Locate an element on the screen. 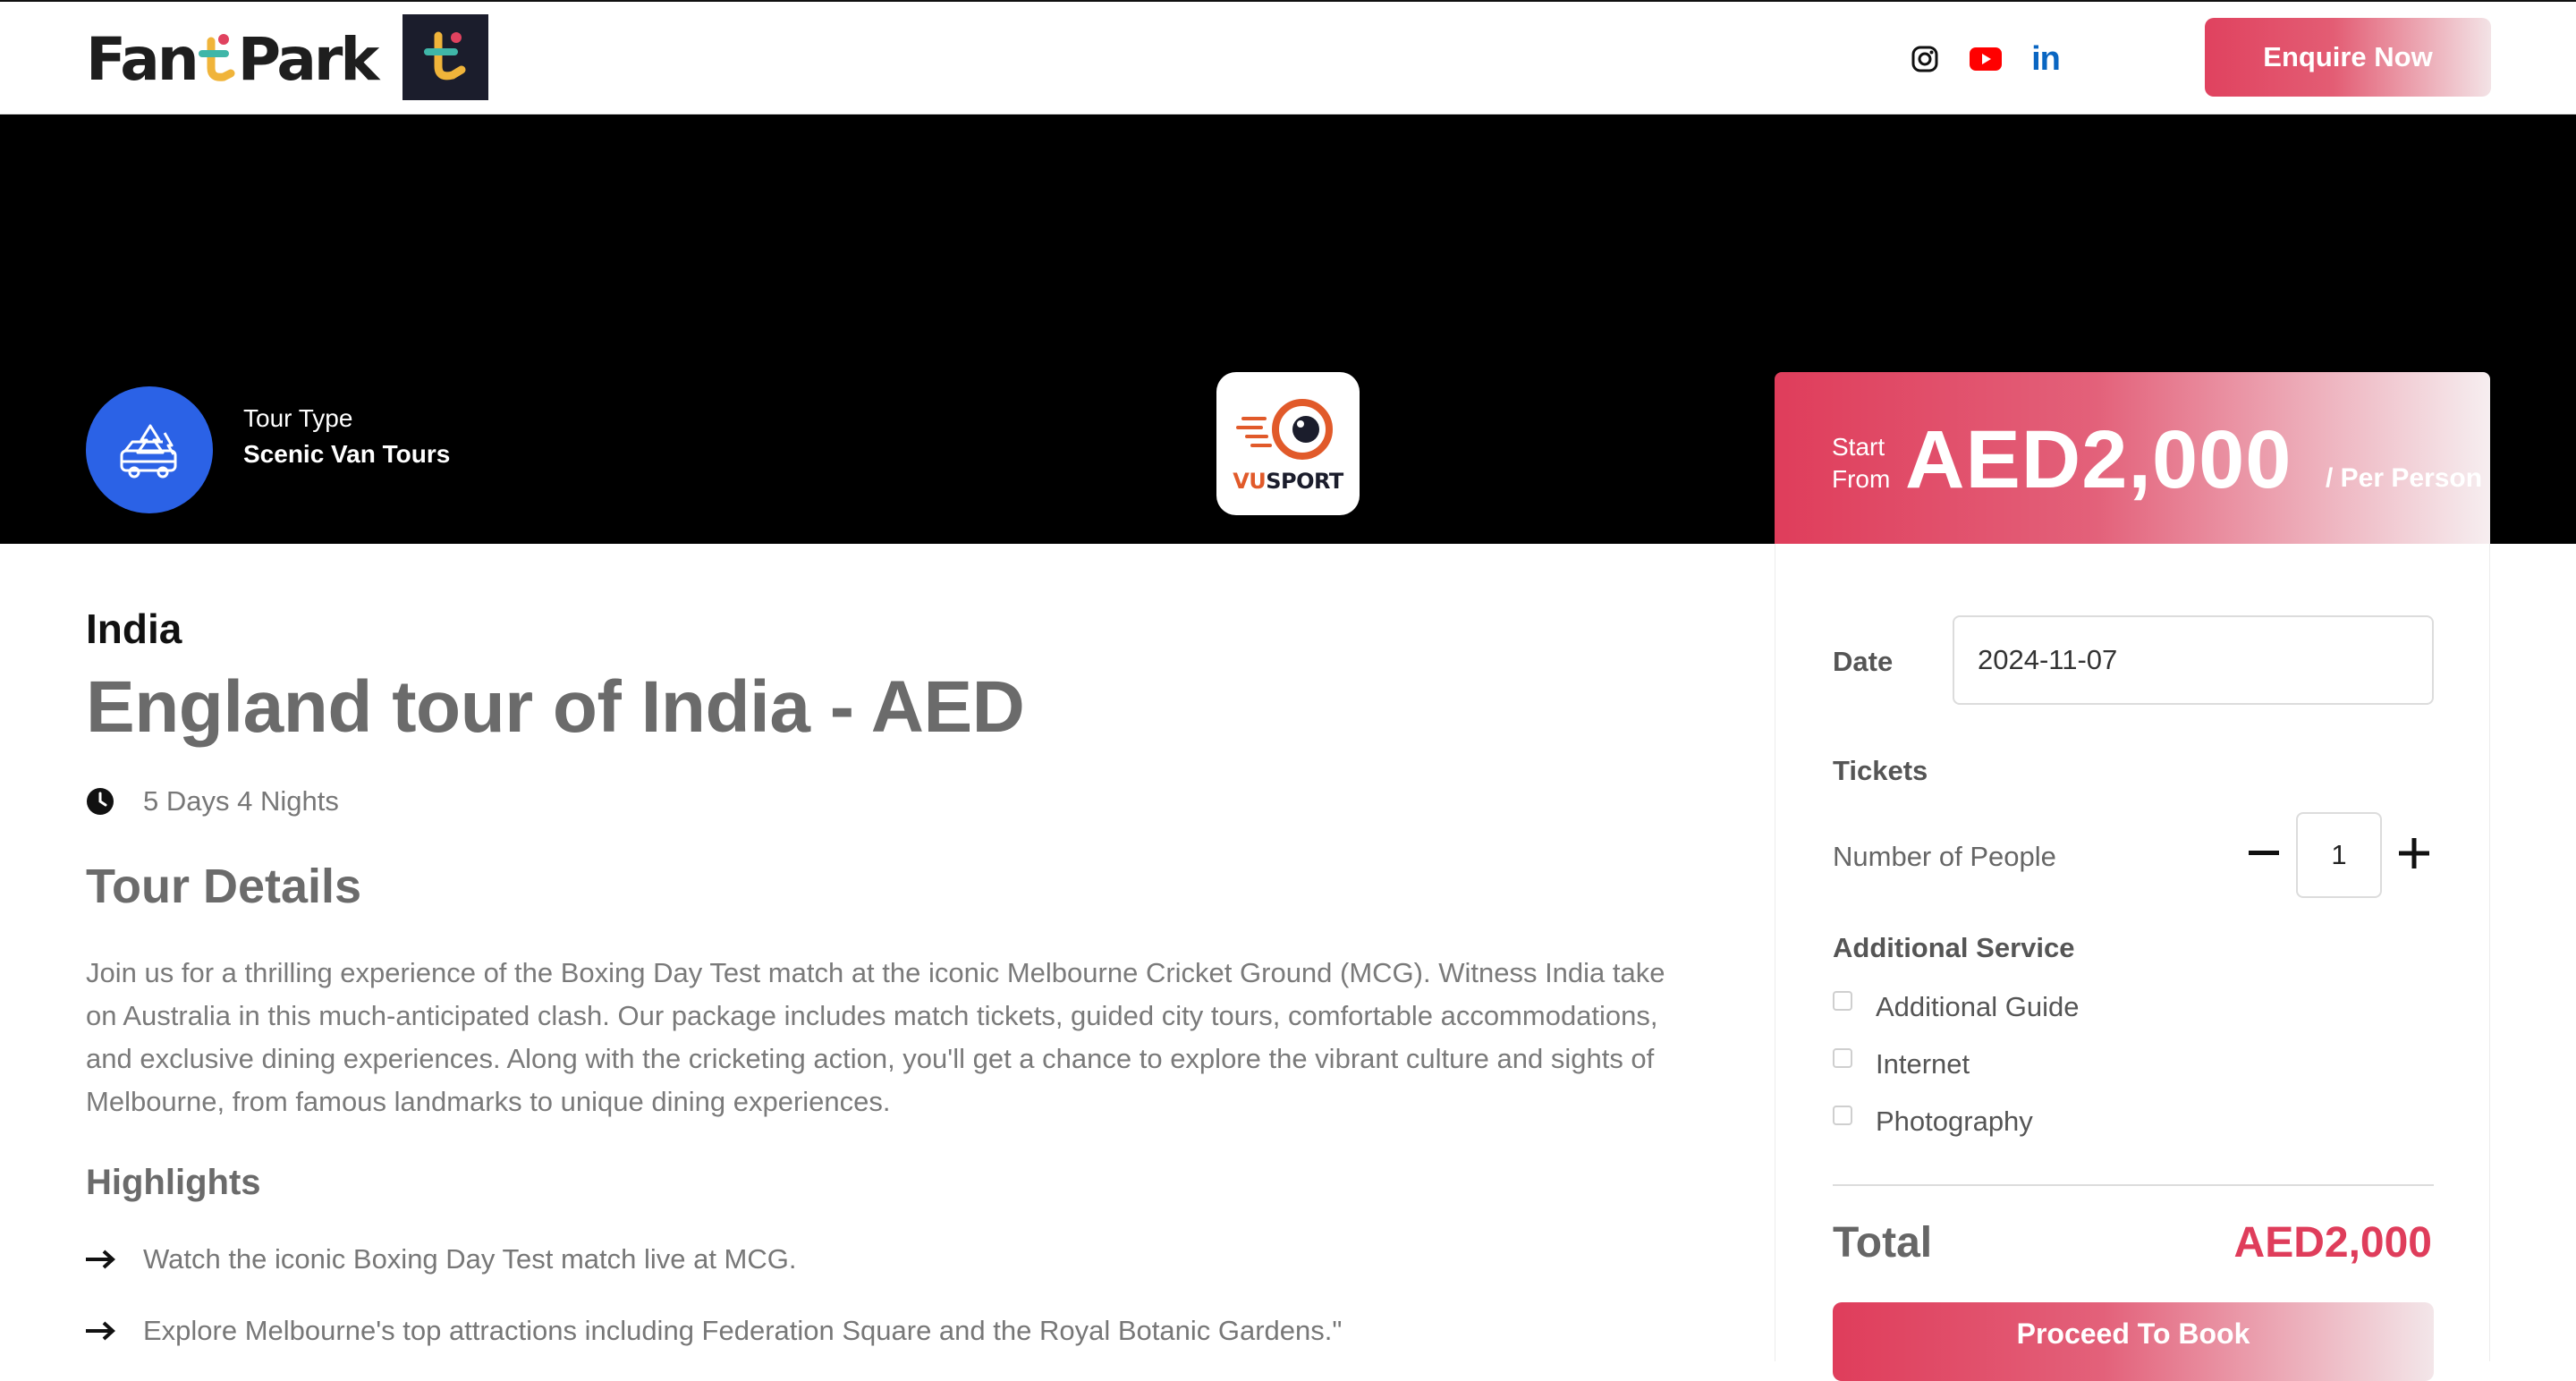 The width and height of the screenshot is (2576, 1381). tour-title: England tour of India - AED is located at coordinates (555, 707).